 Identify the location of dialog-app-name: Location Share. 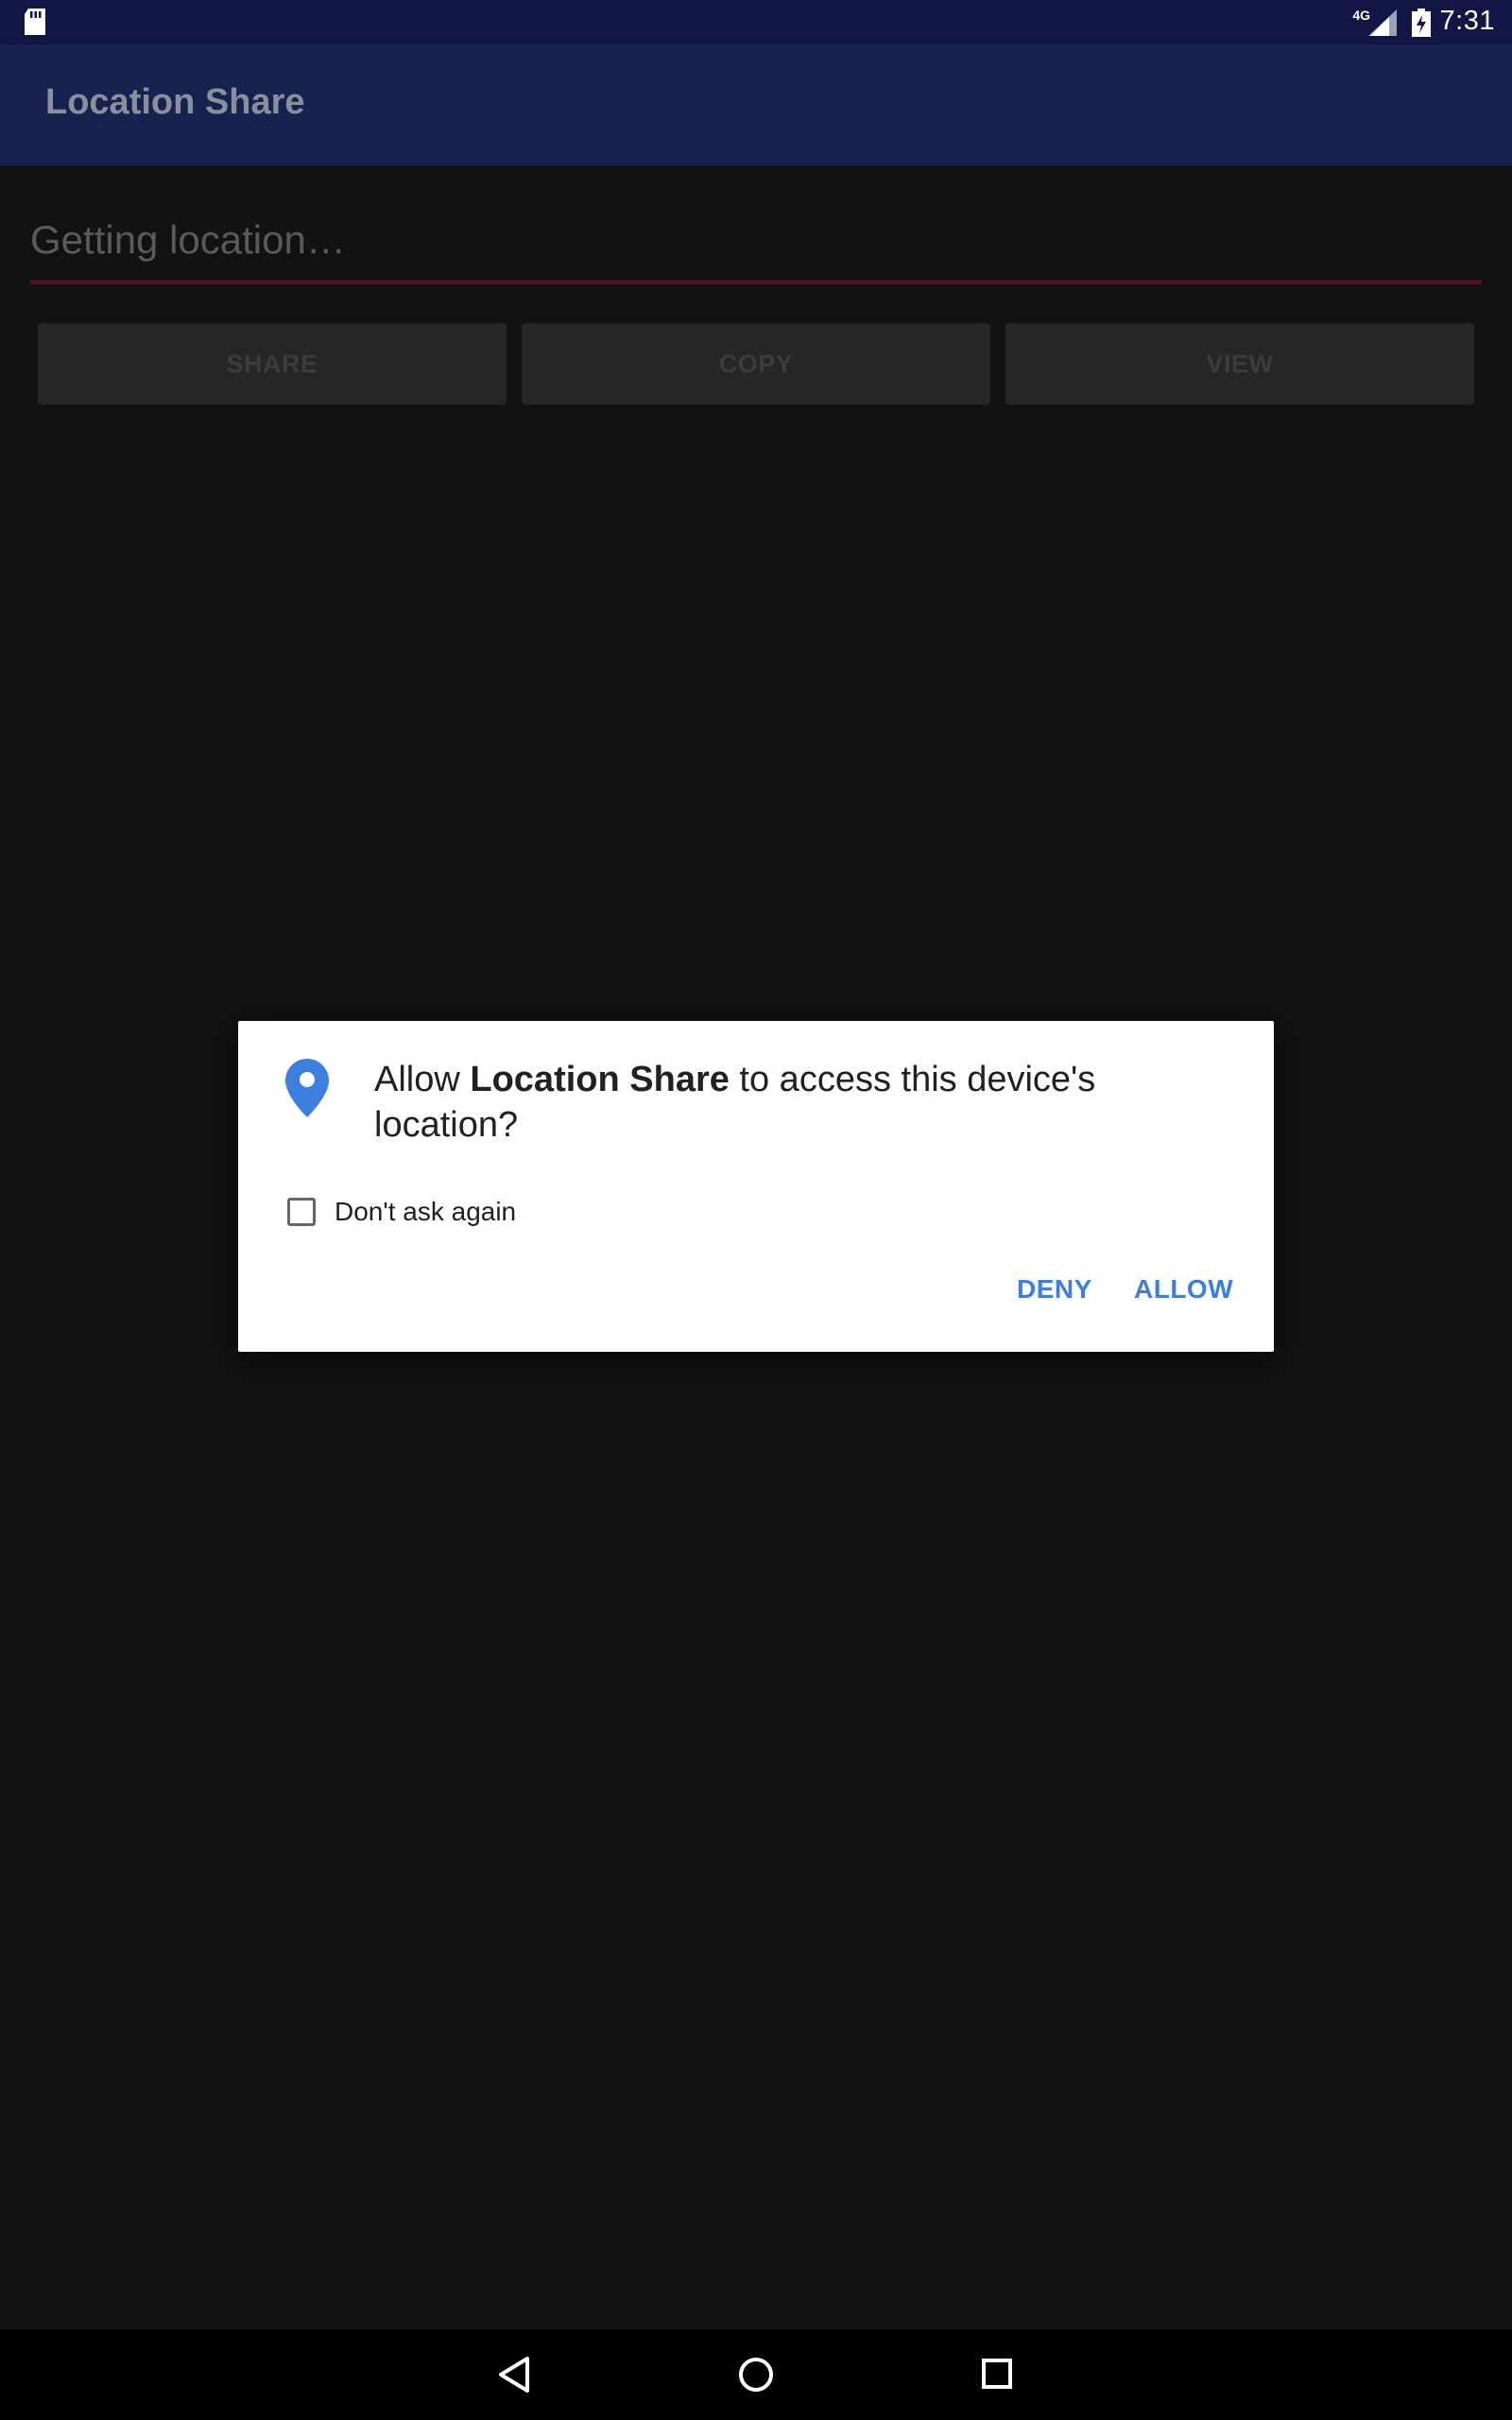
(600, 1079).